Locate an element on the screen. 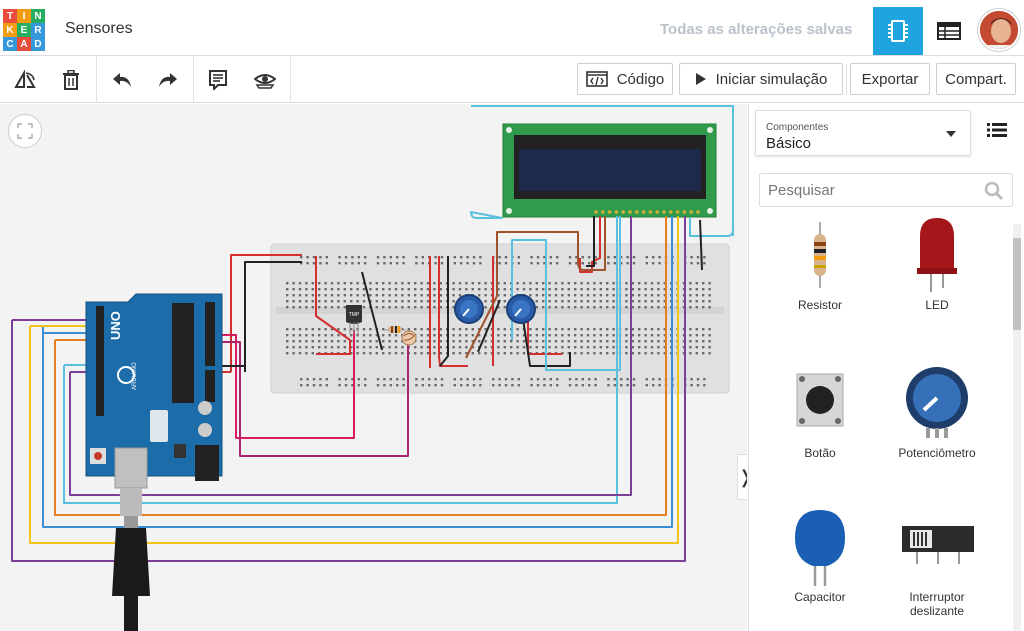 Image resolution: width=1024 pixels, height=631 pixels. logo-tile: E is located at coordinates (24, 30).